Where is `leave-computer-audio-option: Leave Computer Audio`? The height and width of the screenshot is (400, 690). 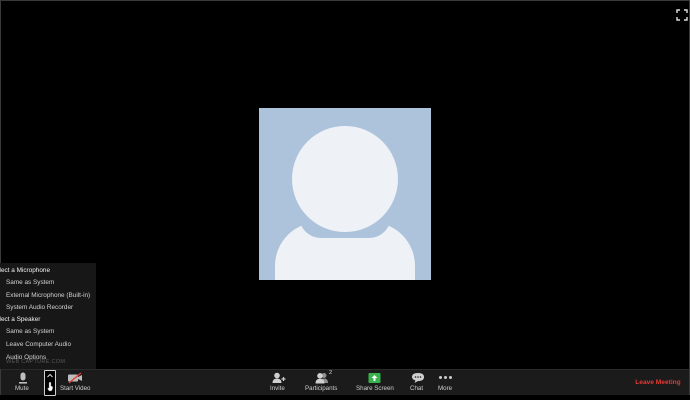
leave-computer-audio-option: Leave Computer Audio is located at coordinates (38, 345).